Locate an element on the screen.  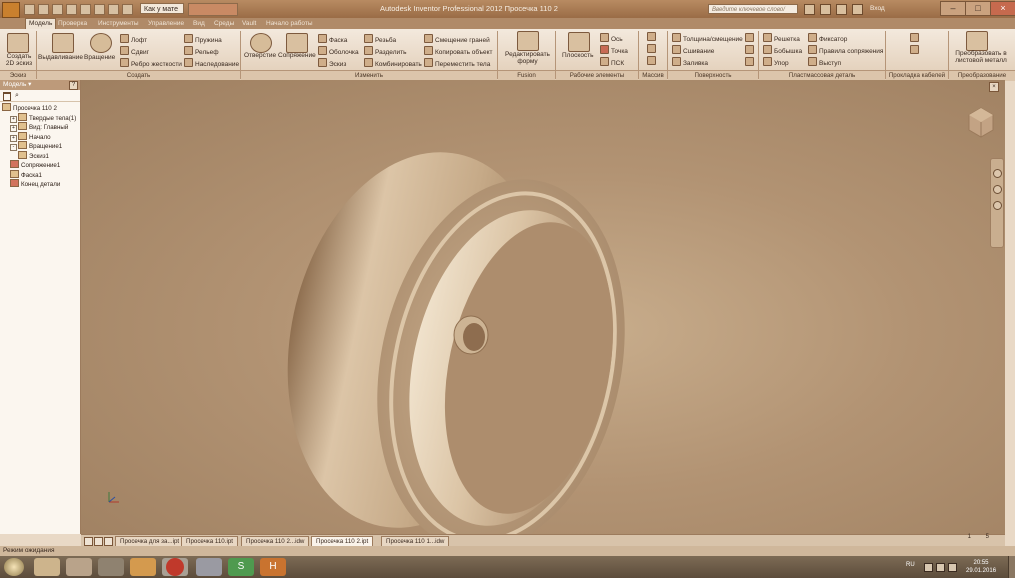
tree-item: Фаска1 is located at coordinates (26, 174).